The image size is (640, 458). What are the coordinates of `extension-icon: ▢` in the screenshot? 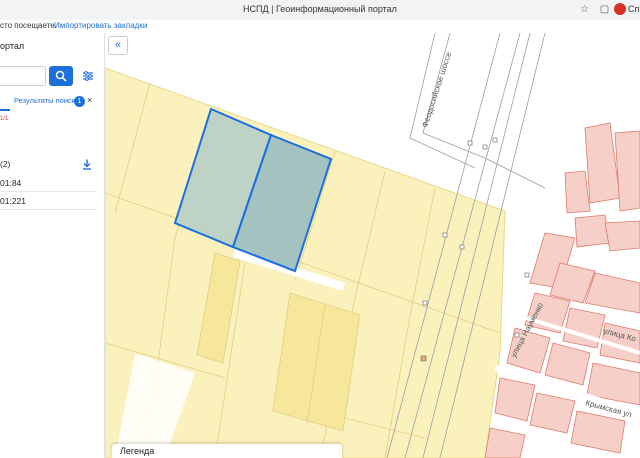 It's located at (604, 9).